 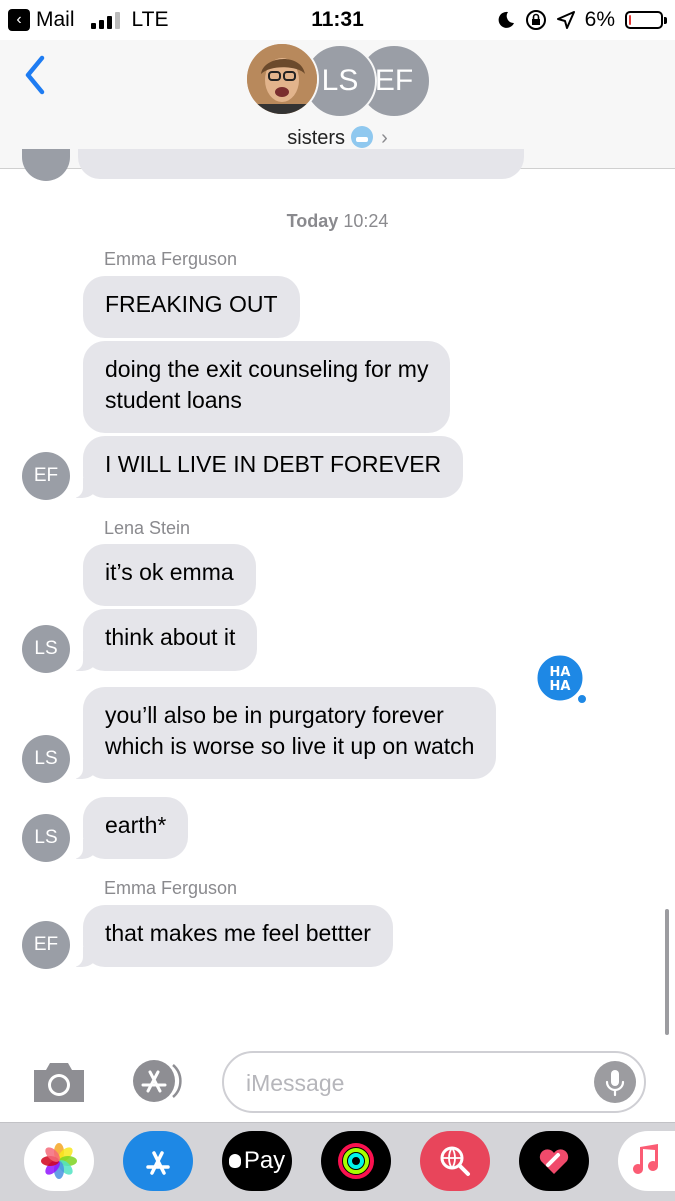 What do you see at coordinates (599, 19) in the screenshot?
I see `battery-percent: 6%` at bounding box center [599, 19].